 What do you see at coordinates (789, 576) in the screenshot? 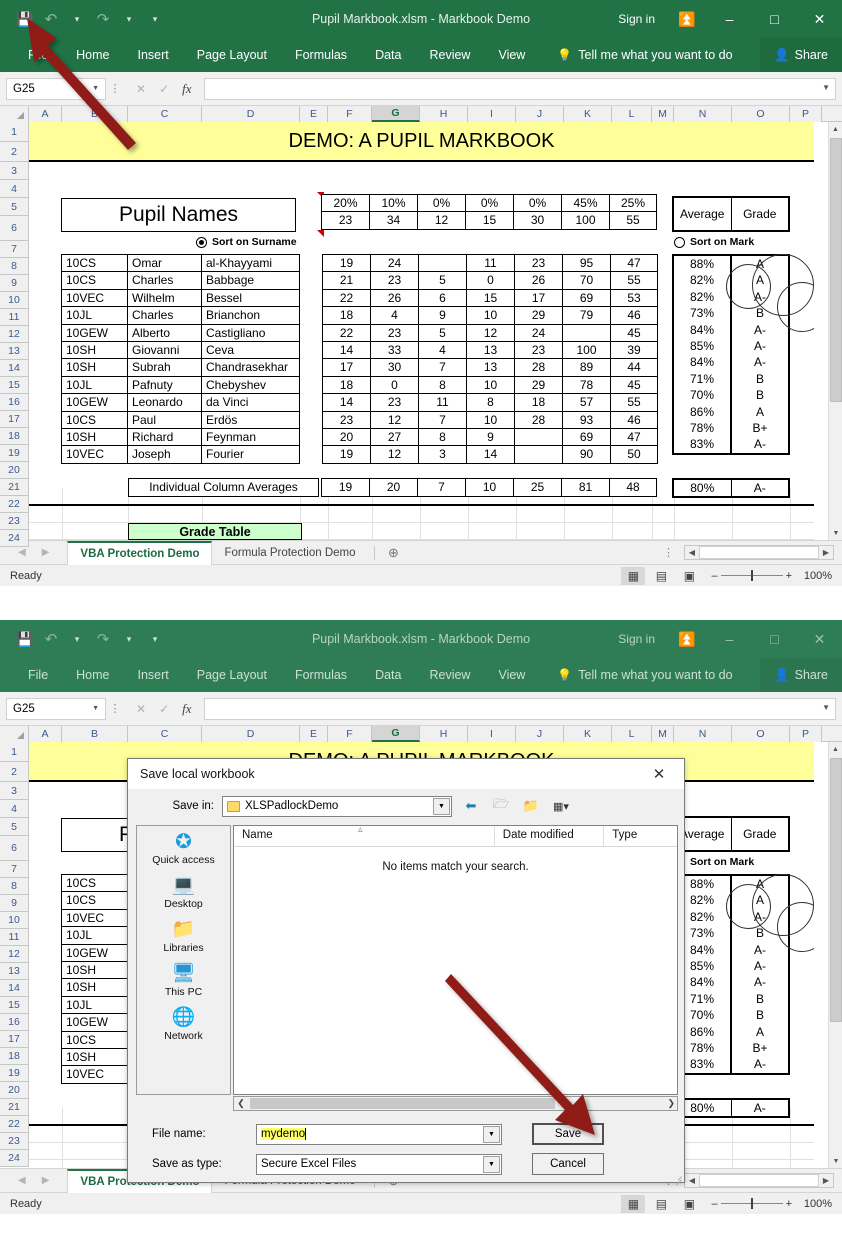
I see `zoom-in-icon: +` at bounding box center [789, 576].